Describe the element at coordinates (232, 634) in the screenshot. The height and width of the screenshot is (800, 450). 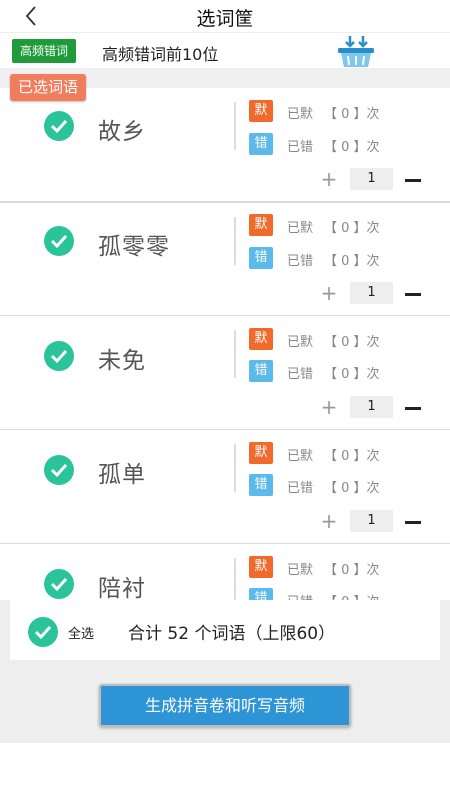
I see `total-count-text: 合计 52 个词语（上限60）` at that location.